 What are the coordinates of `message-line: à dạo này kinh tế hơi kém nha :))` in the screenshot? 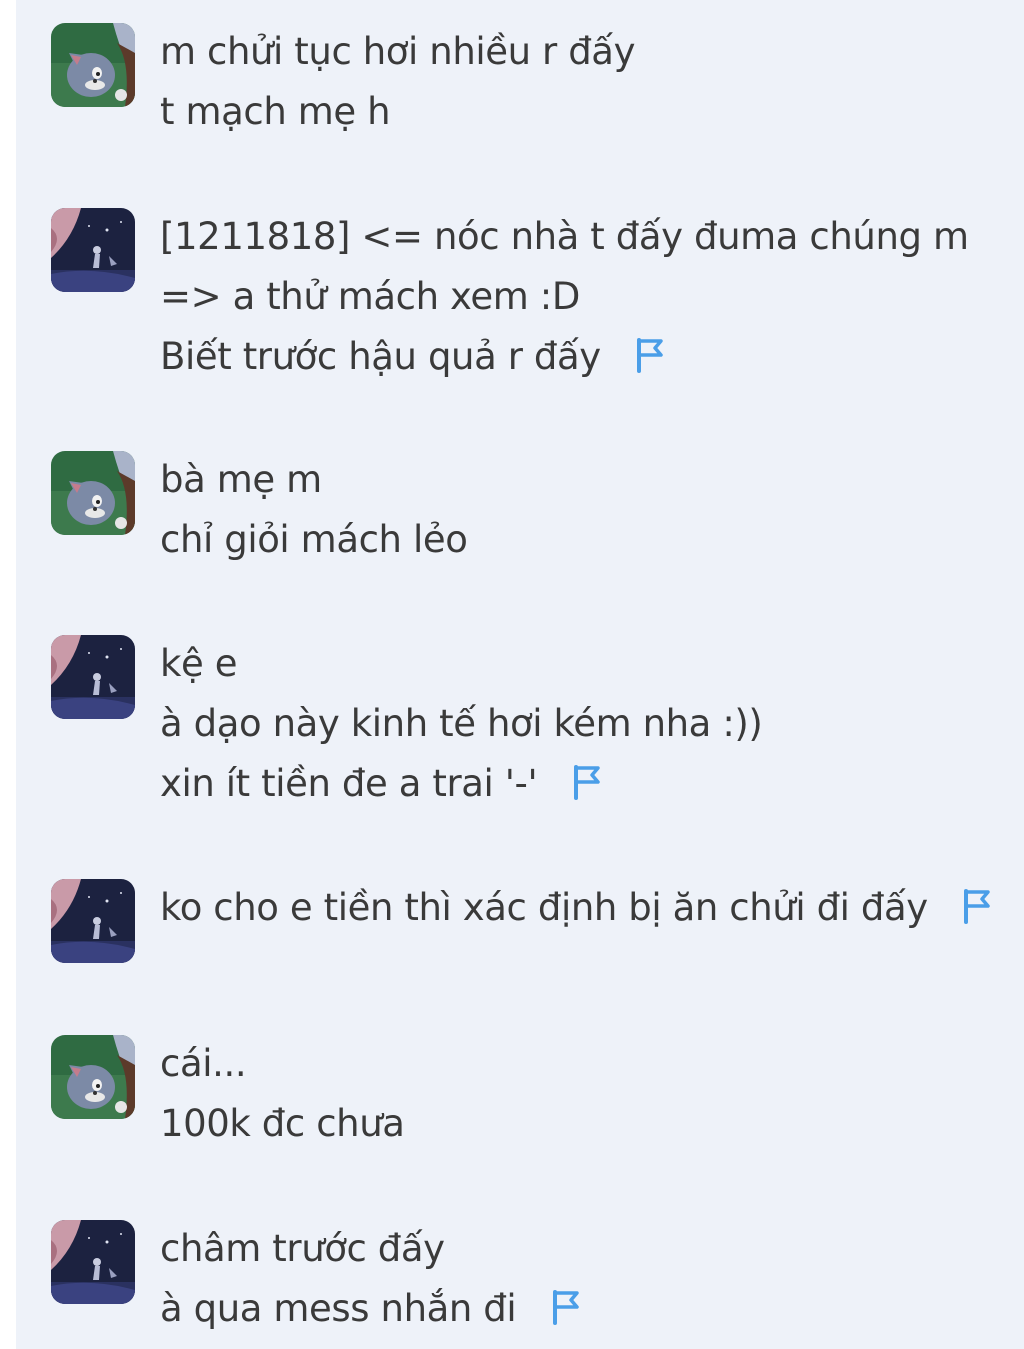 It's located at (461, 723).